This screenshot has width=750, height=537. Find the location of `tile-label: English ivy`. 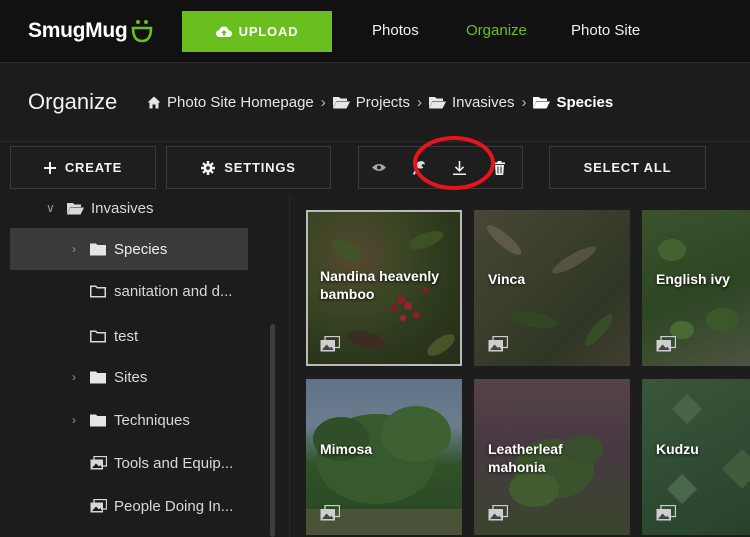

tile-label: English ivy is located at coordinates (693, 279).